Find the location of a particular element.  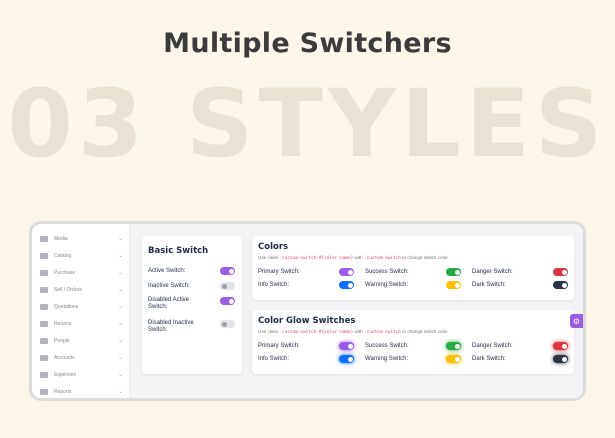

primary-glow-switch is located at coordinates (346, 346).